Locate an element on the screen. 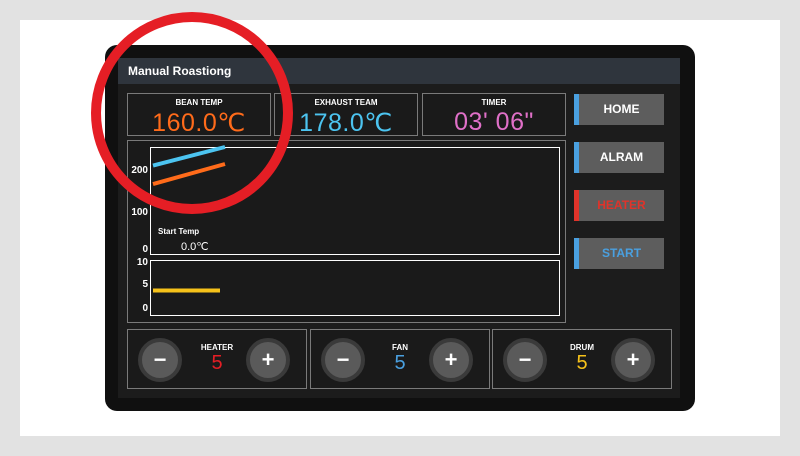 The height and width of the screenshot is (456, 800). drum-control: − DRUM 5 + is located at coordinates (582, 359).